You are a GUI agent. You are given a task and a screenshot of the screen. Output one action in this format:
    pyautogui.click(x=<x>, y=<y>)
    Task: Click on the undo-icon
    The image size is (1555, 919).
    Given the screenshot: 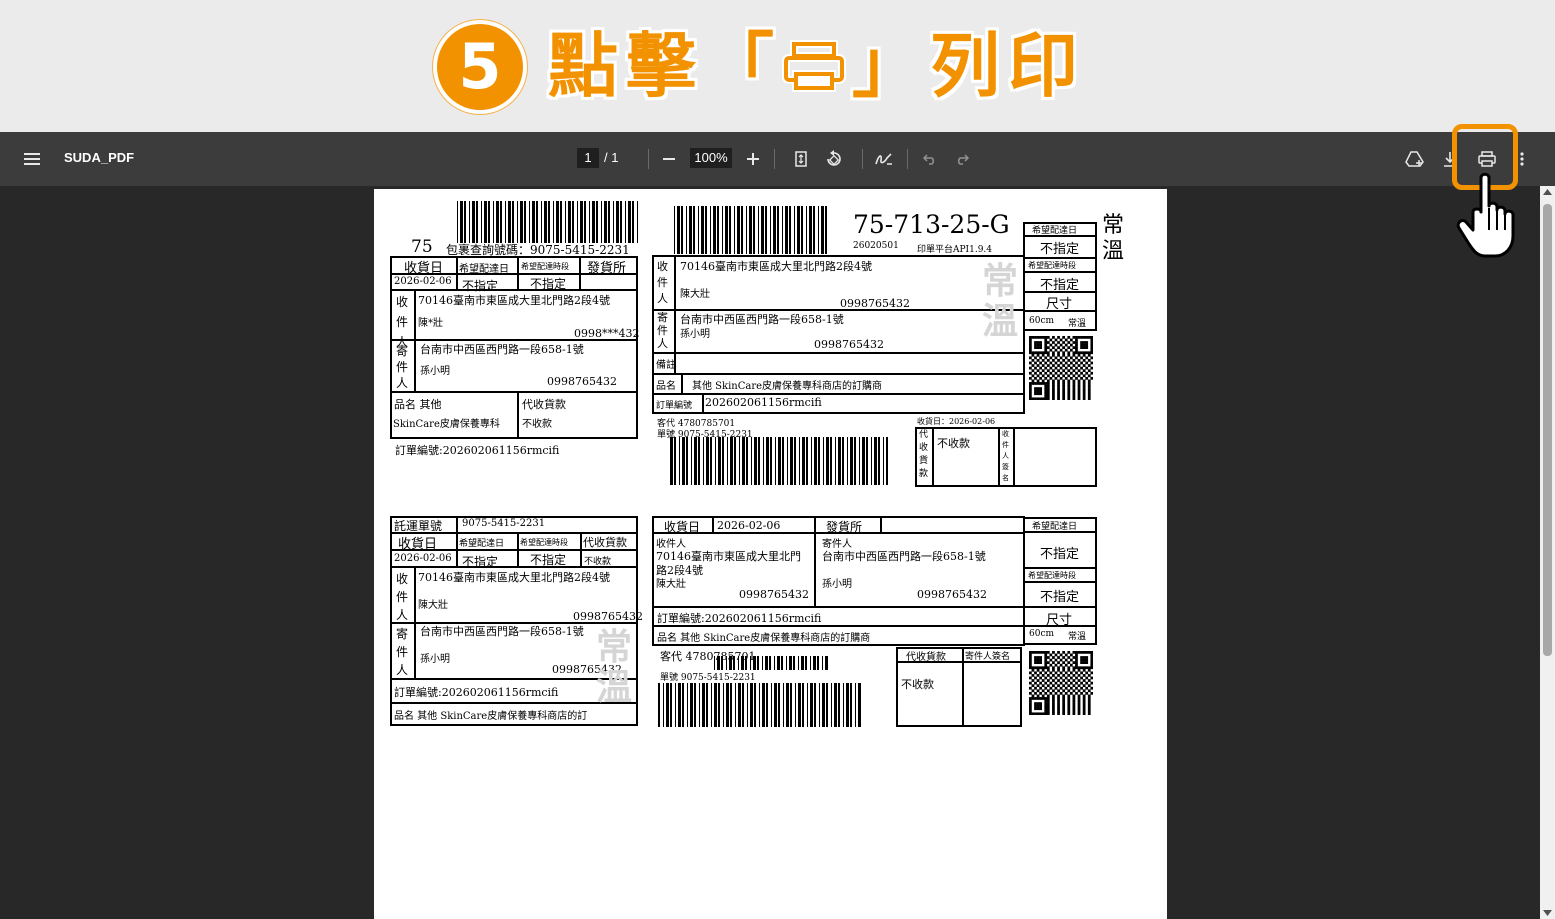 What is the action you would take?
    pyautogui.click(x=930, y=159)
    